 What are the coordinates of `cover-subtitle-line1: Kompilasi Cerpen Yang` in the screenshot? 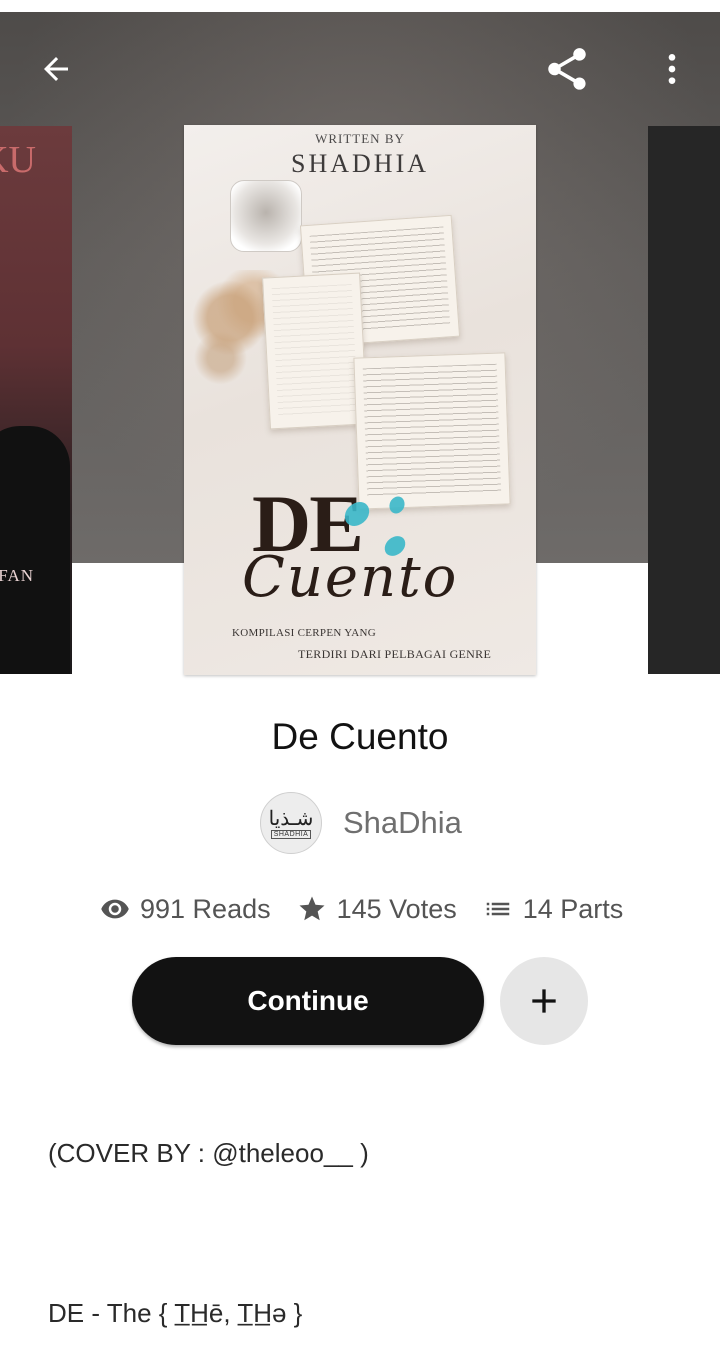 It's located at (304, 633).